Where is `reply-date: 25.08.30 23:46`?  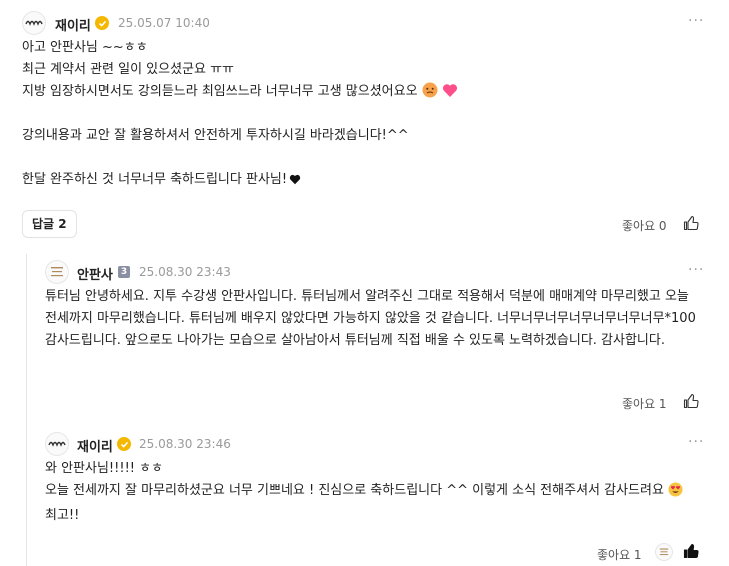 reply-date: 25.08.30 23:46 is located at coordinates (185, 444).